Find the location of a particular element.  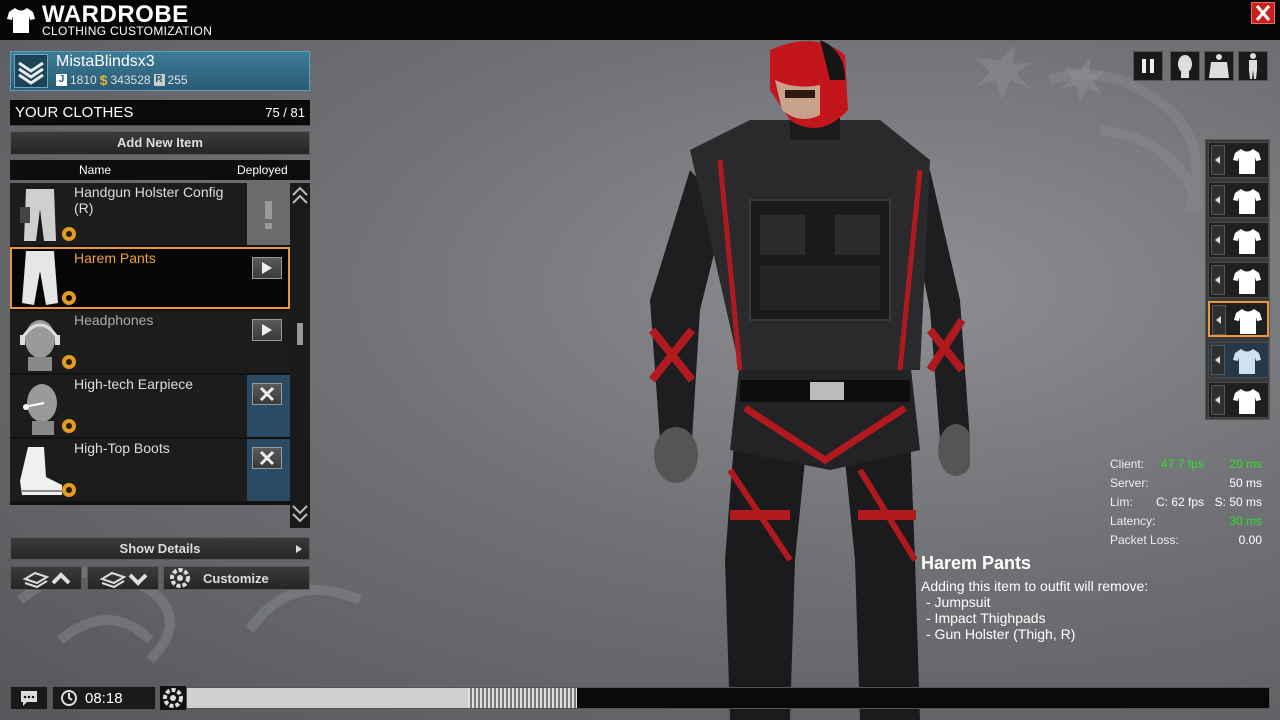

customize-button: Customize is located at coordinates (236, 578).